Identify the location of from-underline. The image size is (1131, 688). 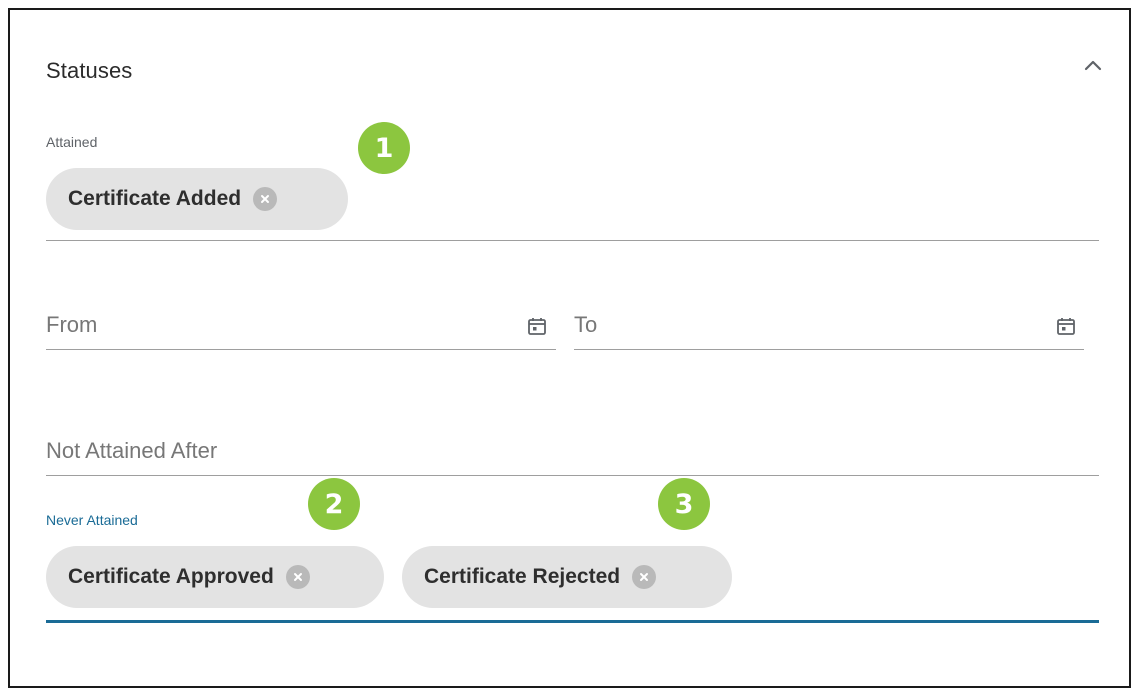
(301, 349).